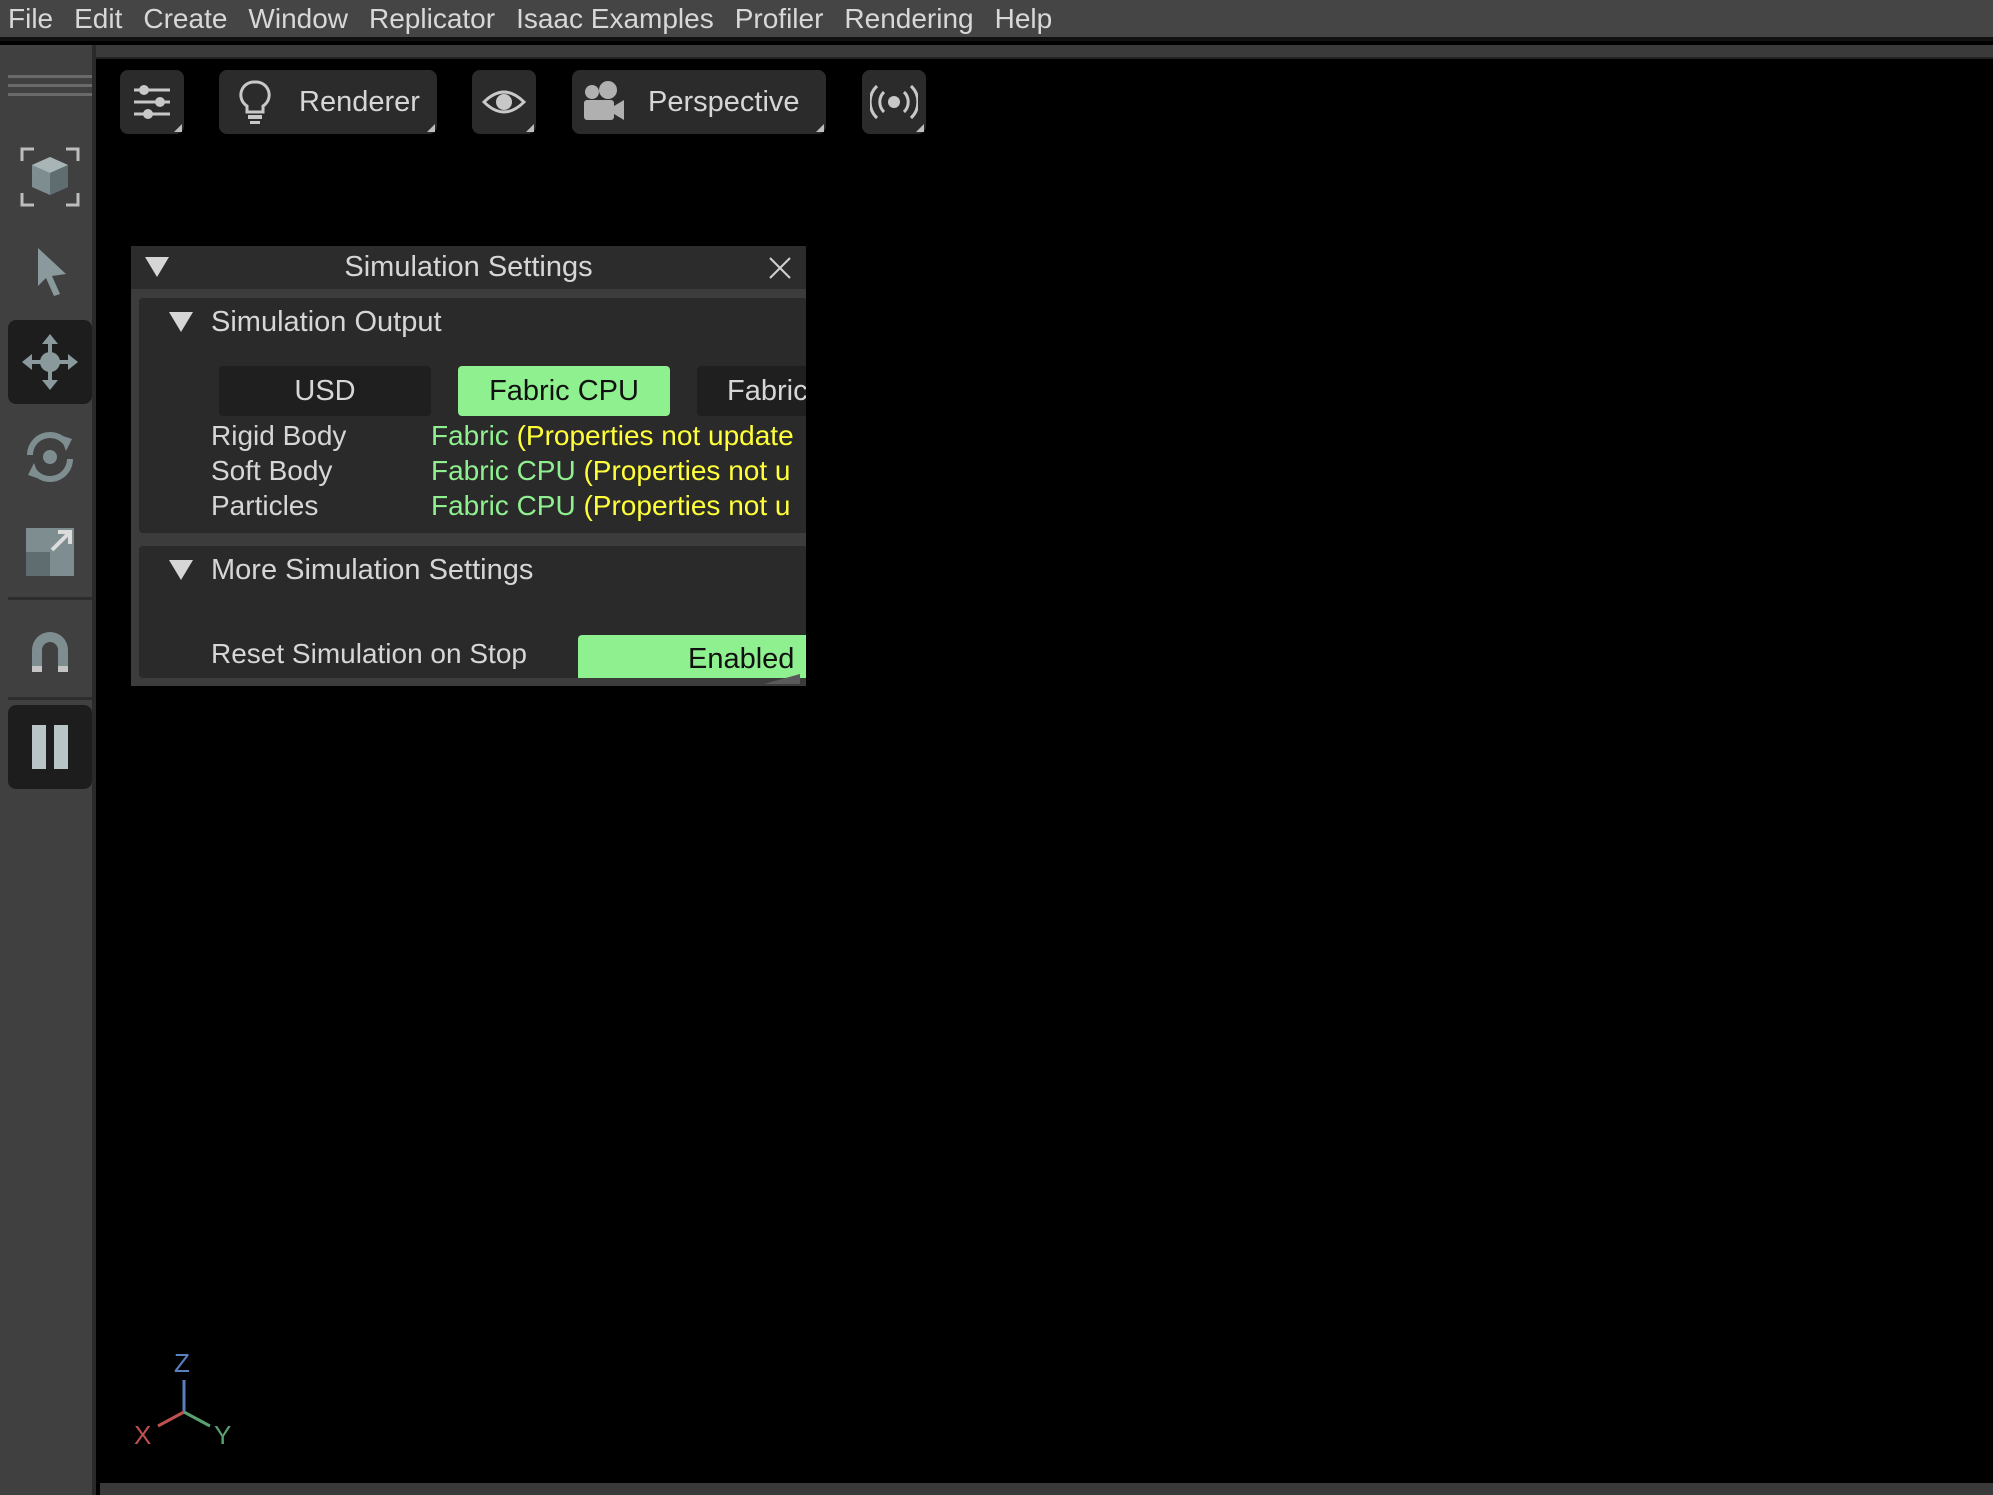  What do you see at coordinates (157, 267) in the screenshot?
I see `collapse-window-icon` at bounding box center [157, 267].